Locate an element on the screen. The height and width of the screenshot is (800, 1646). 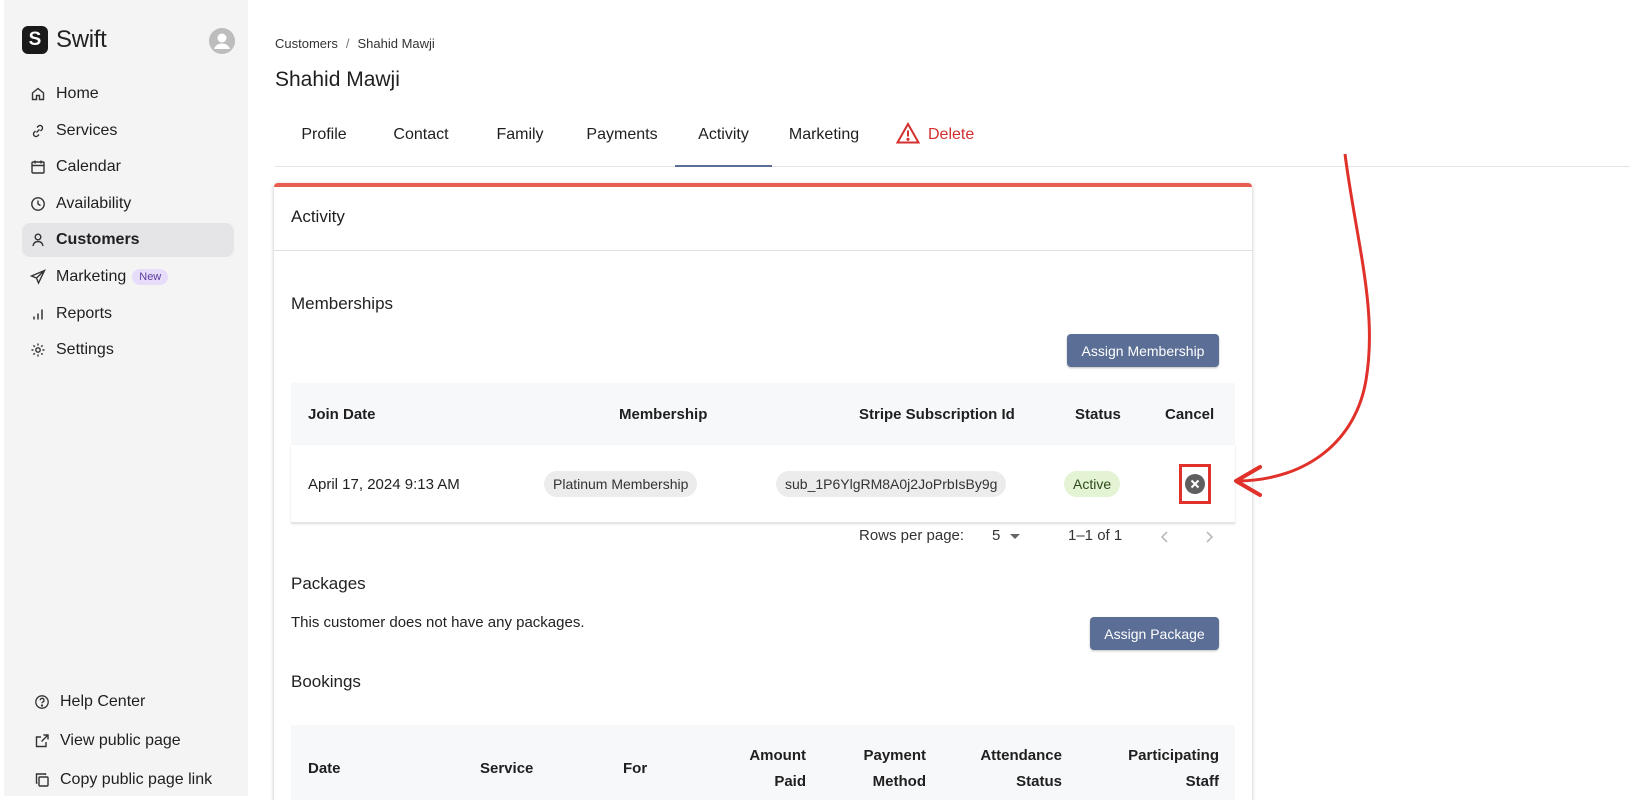
bar-chart-icon is located at coordinates (38, 314).